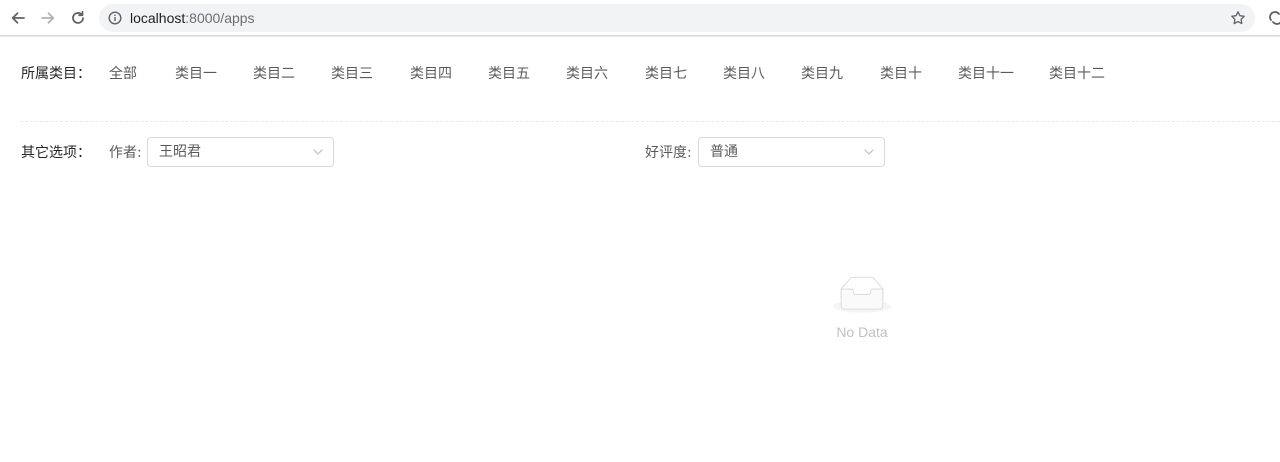 This screenshot has width=1280, height=462. I want to click on category-tag-4: 类目四, so click(431, 74).